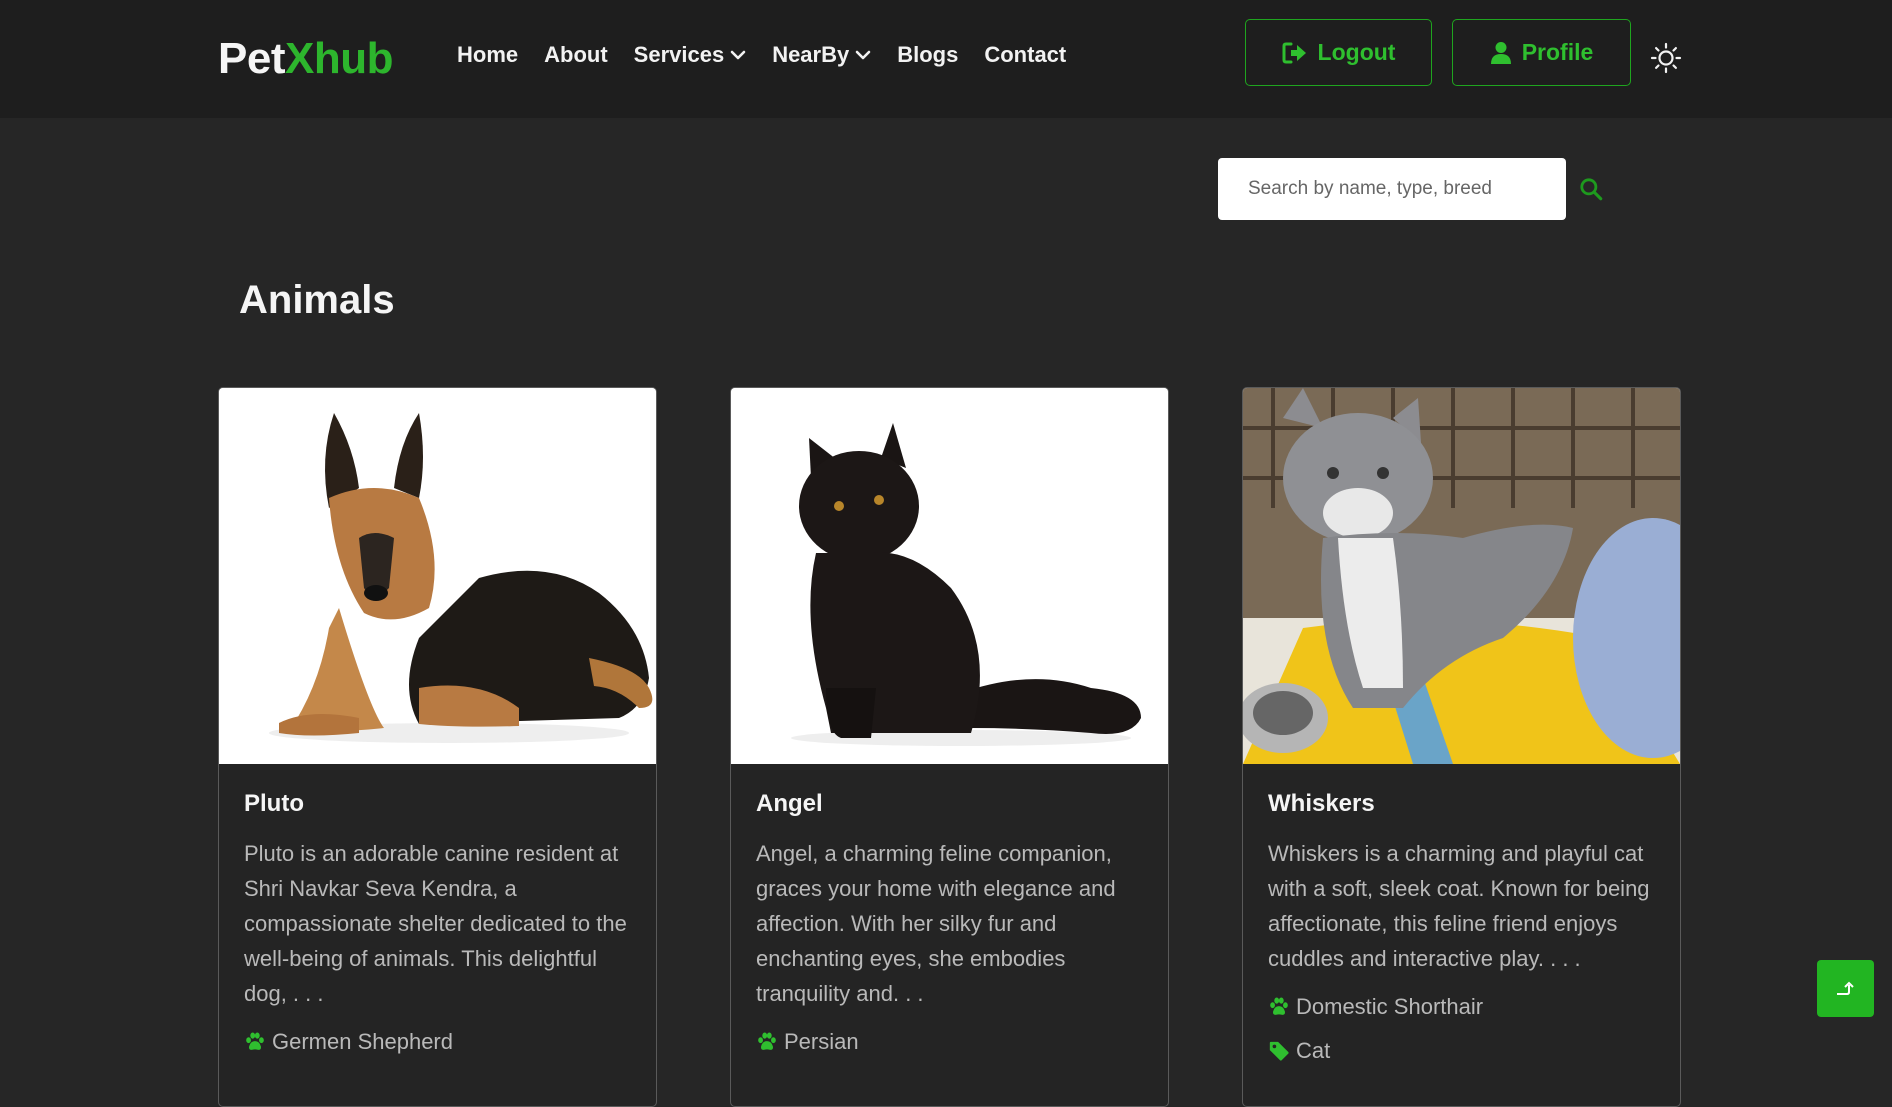 Image resolution: width=1892 pixels, height=1107 pixels. What do you see at coordinates (679, 54) in the screenshot?
I see `nav-services-label: Services` at bounding box center [679, 54].